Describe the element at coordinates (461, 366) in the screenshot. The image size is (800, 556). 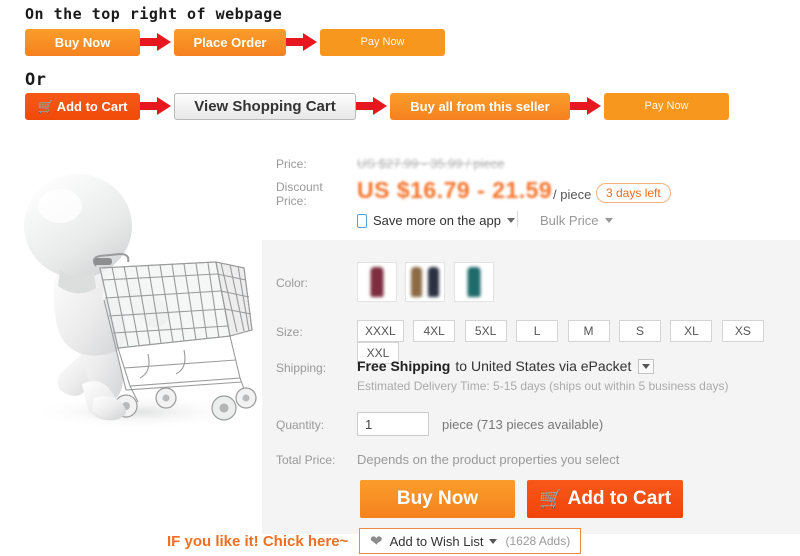
I see `shipping-to-text: to` at that location.